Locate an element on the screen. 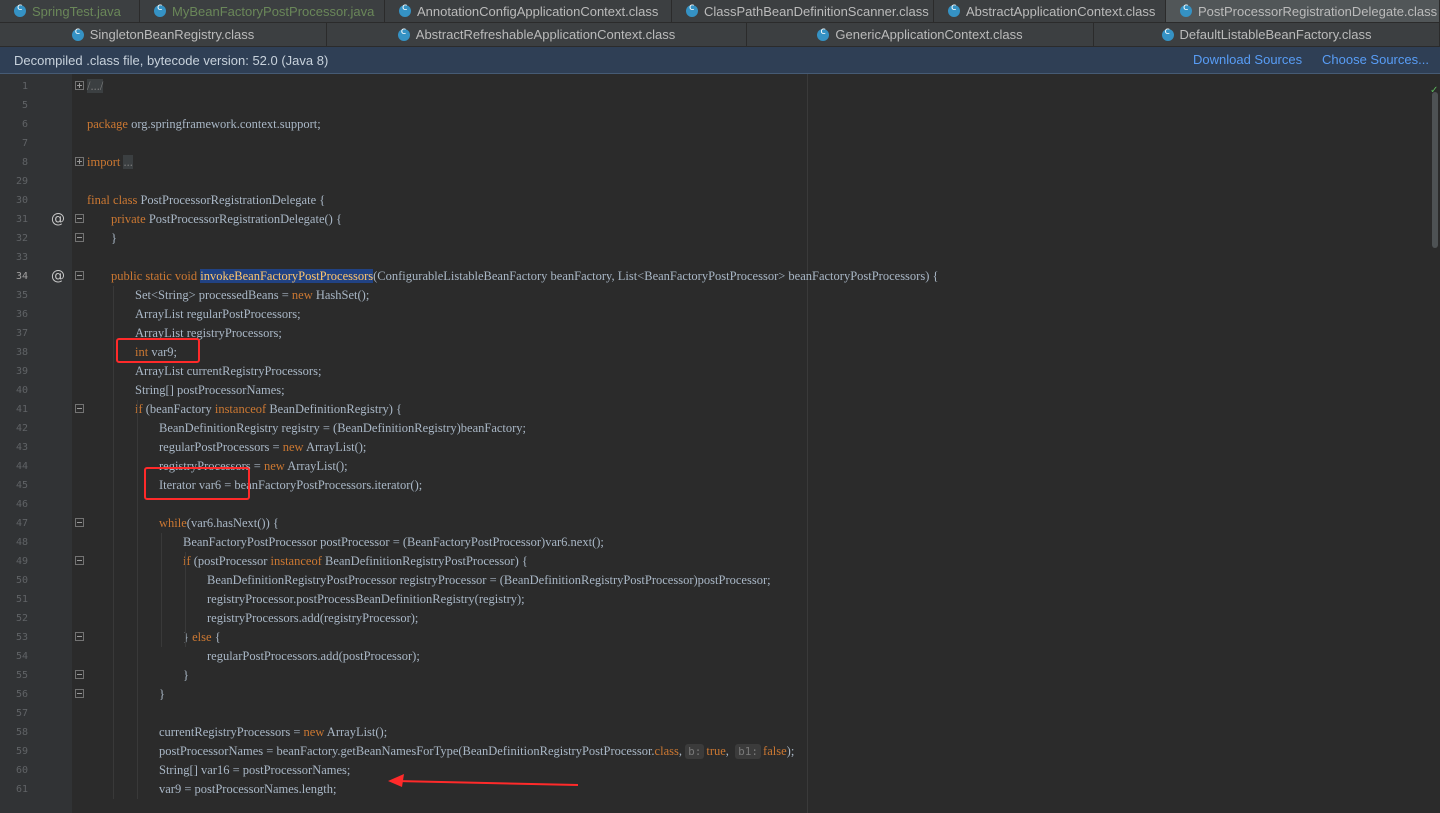 The width and height of the screenshot is (1440, 813). line-number: 41 is located at coordinates (21, 409).